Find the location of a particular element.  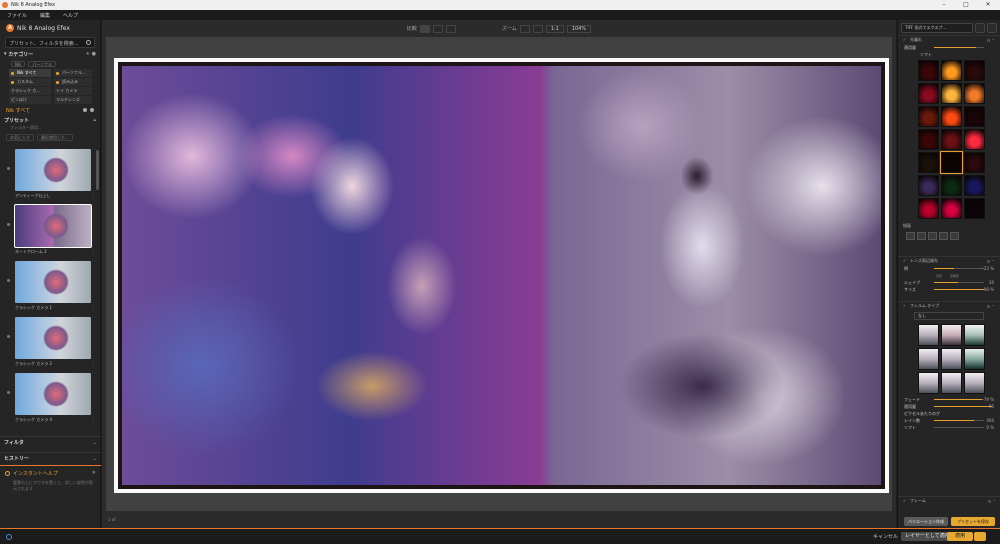

side-by-side-button is located at coordinates (437, 28).